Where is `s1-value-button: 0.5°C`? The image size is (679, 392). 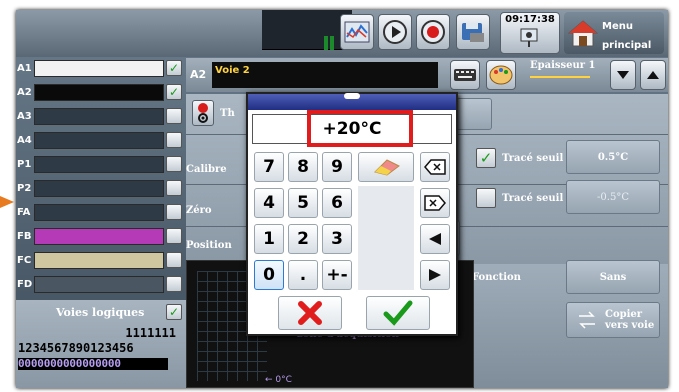
s1-value-button: 0.5°C is located at coordinates (613, 157).